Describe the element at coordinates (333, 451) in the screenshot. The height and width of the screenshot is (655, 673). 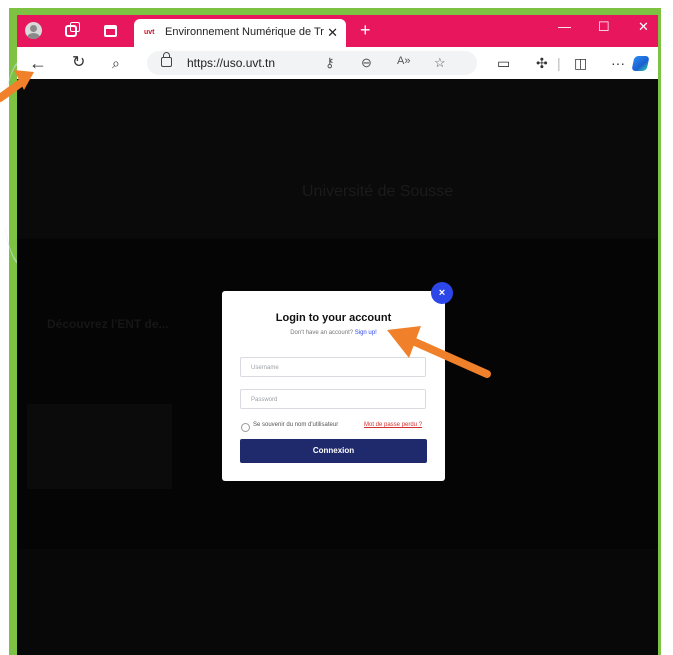
I see `login-button: Connexion` at that location.